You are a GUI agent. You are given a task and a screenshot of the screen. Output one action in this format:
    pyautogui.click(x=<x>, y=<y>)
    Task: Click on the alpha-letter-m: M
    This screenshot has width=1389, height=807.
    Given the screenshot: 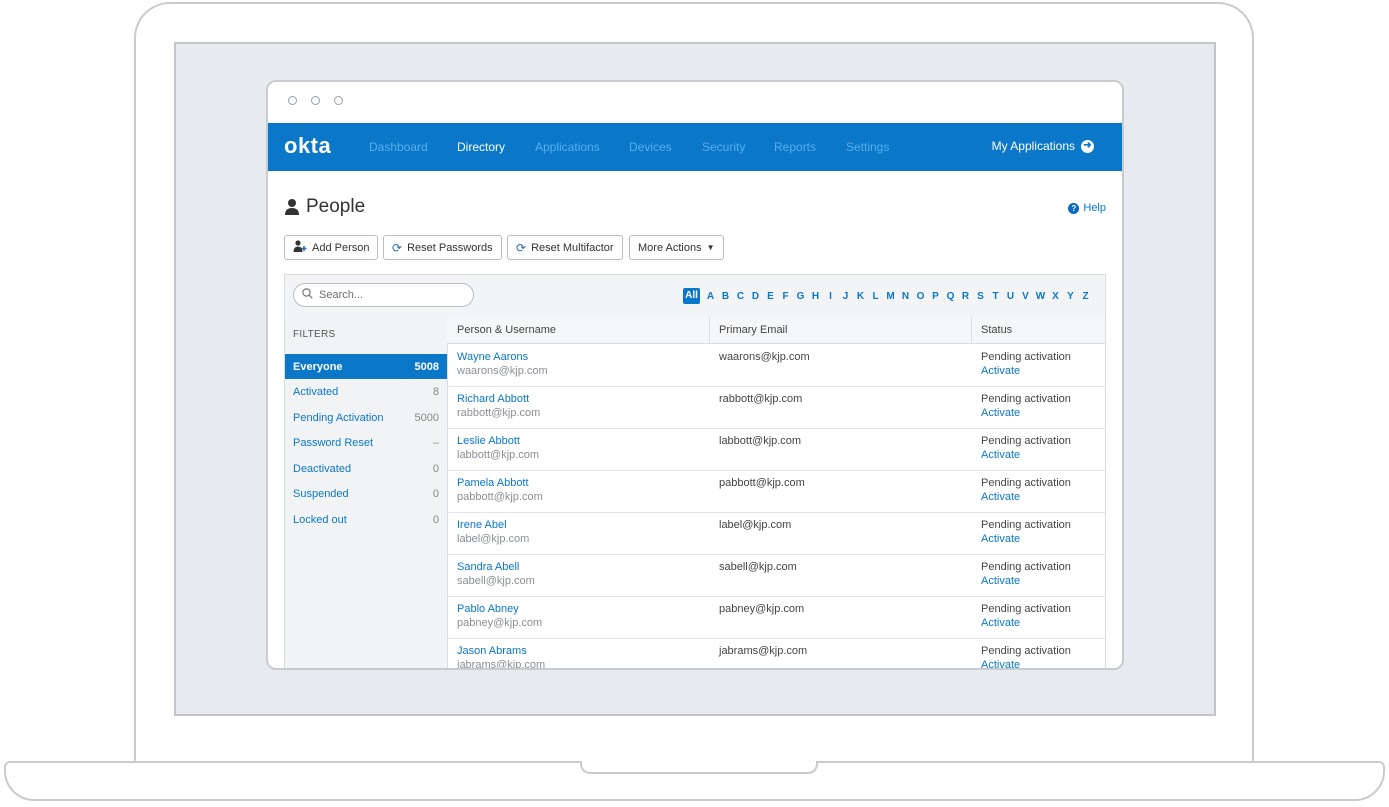 What is the action you would take?
    pyautogui.click(x=890, y=296)
    